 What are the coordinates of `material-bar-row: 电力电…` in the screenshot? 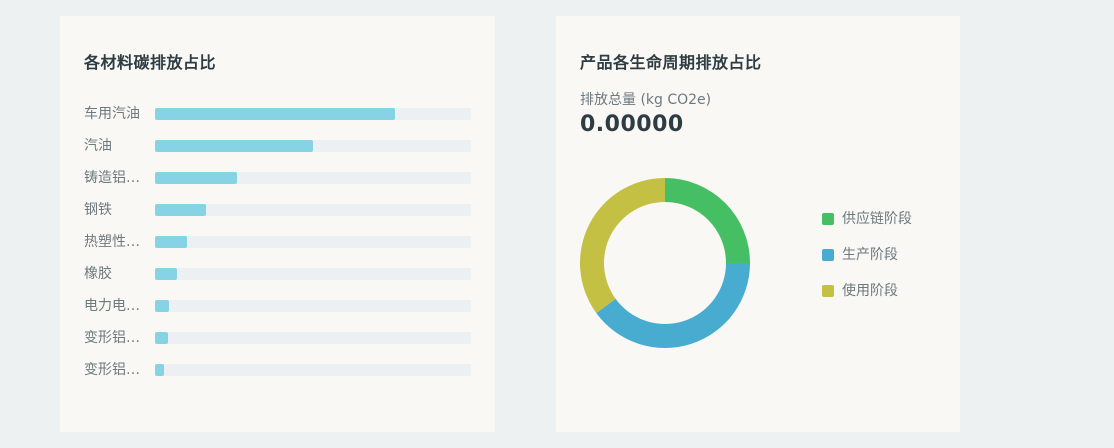 It's located at (279, 306).